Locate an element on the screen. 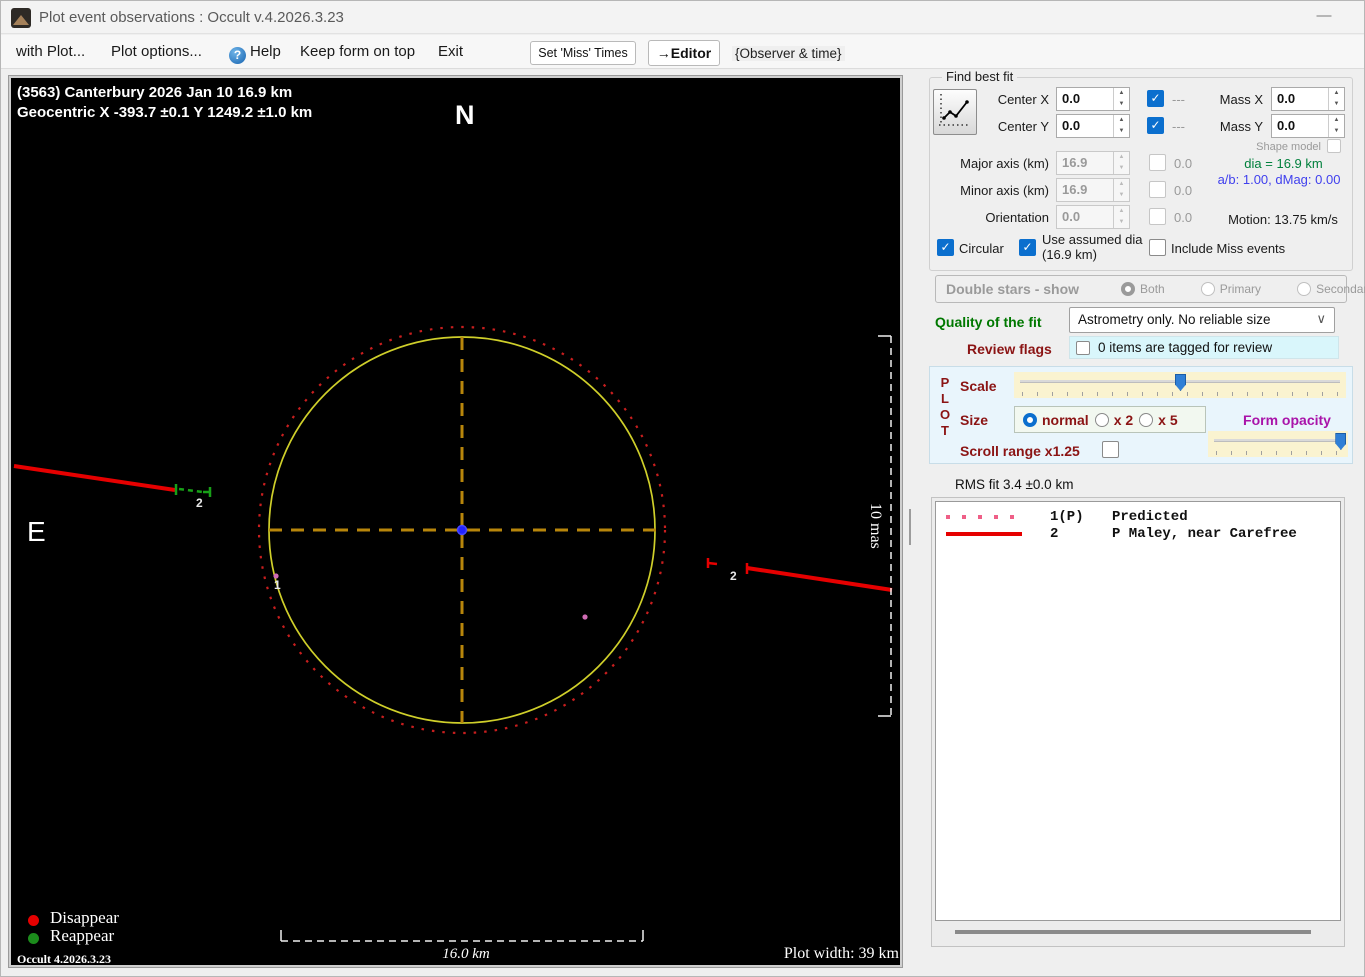 This screenshot has width=1365, height=977. mass-y-spinner: 0.0 ▲ ▼ is located at coordinates (1308, 126).